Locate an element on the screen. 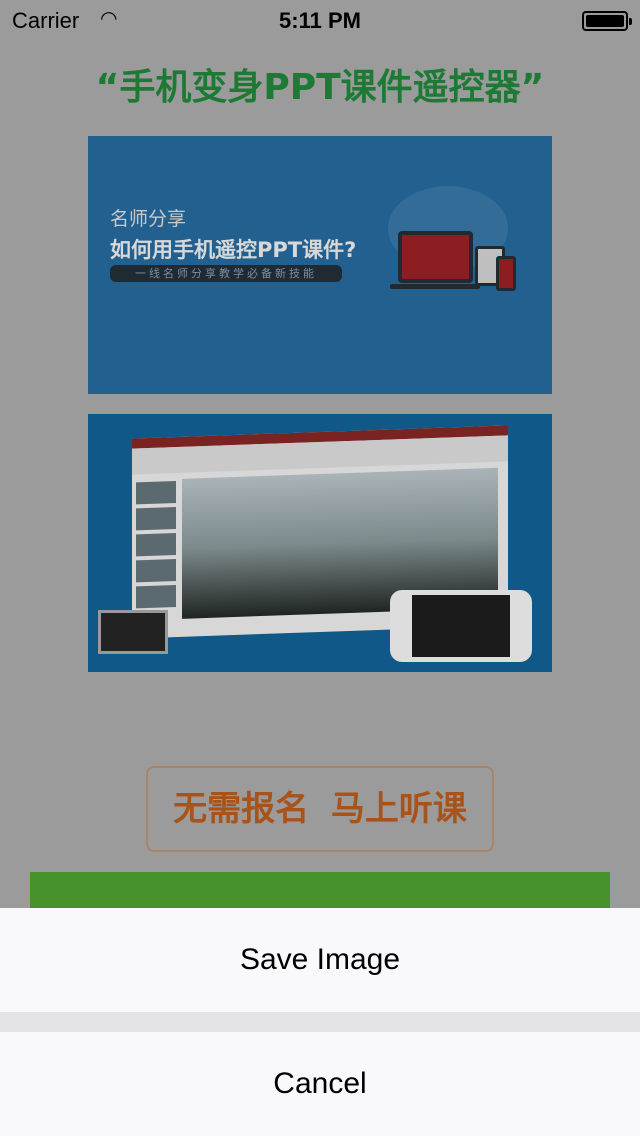 This screenshot has width=640, height=1136. status-bar: Carrier ◠ 5:11 PM is located at coordinates (320, 20).